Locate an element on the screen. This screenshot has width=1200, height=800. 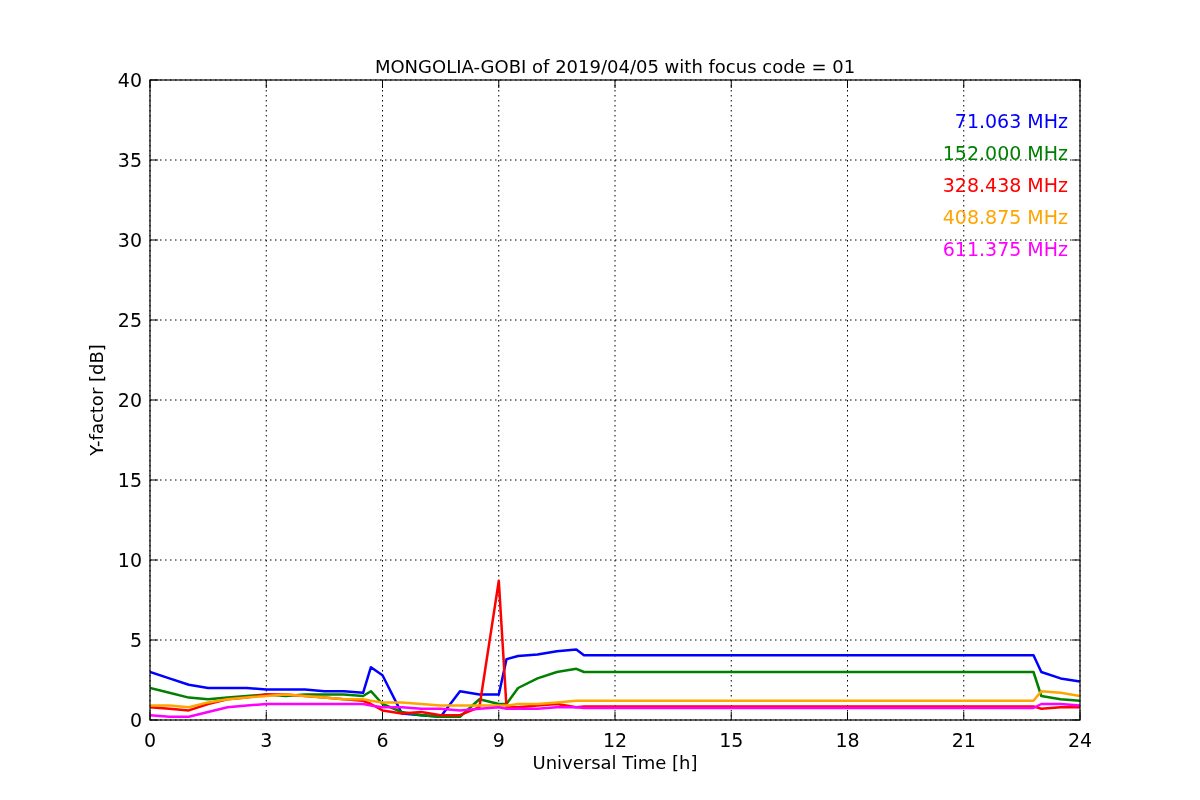
y-tick-label: 15 is located at coordinates (129, 480).